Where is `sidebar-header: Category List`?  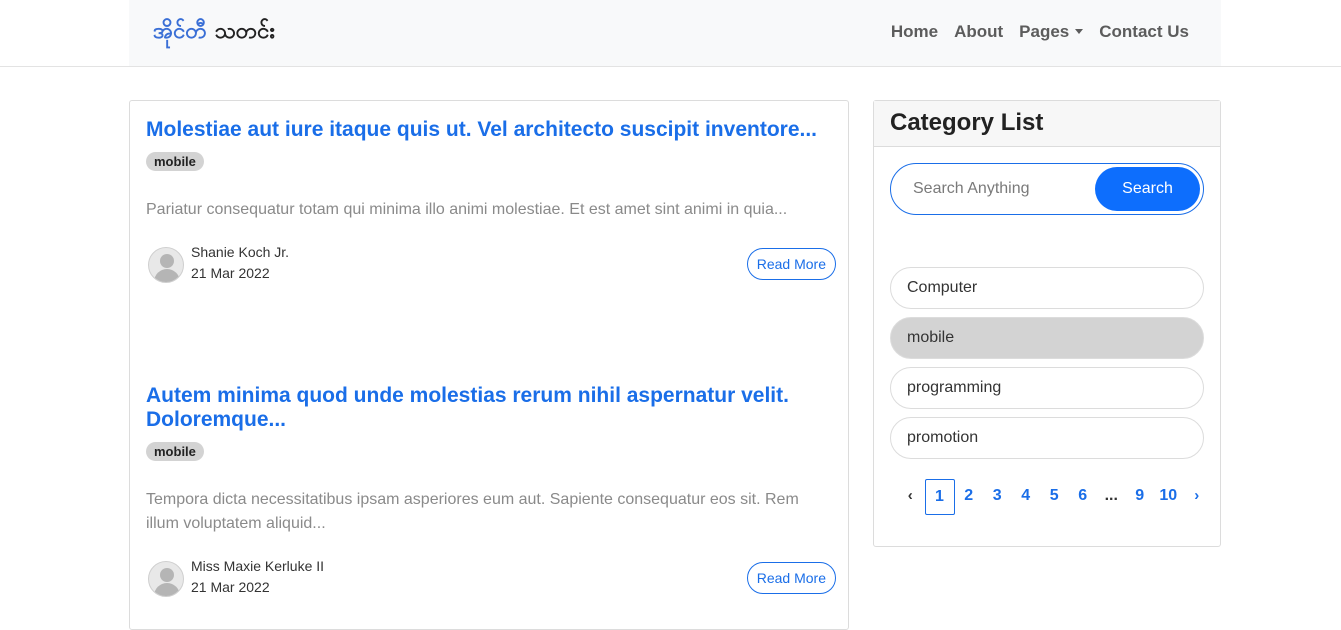
sidebar-header: Category List is located at coordinates (1047, 124).